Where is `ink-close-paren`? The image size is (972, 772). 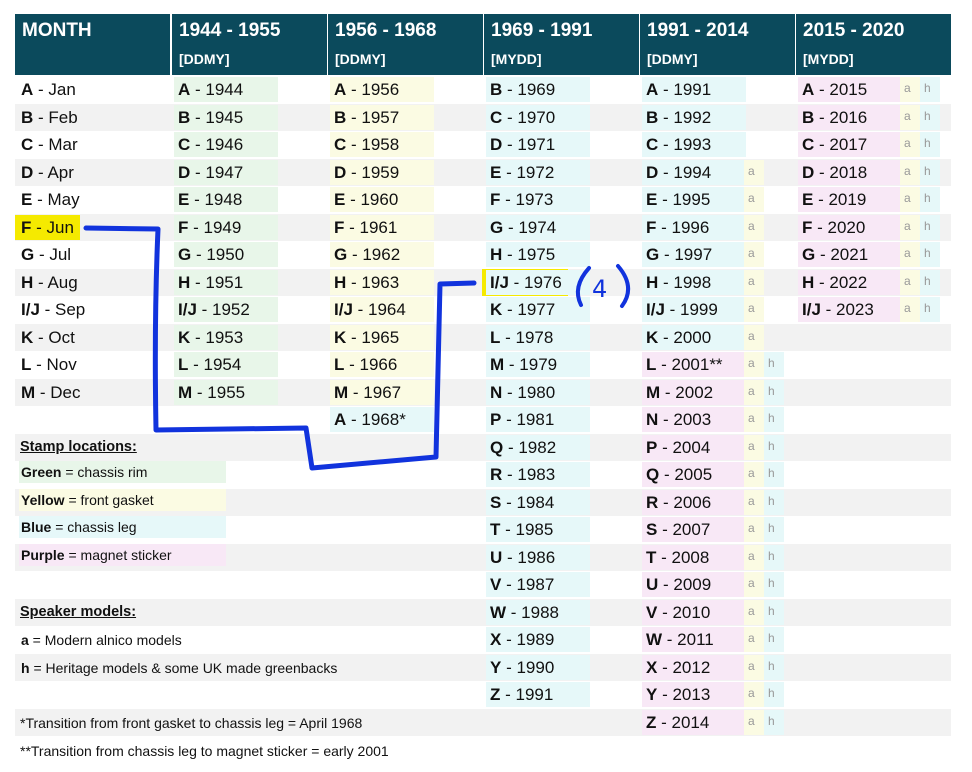 ink-close-paren is located at coordinates (623, 286).